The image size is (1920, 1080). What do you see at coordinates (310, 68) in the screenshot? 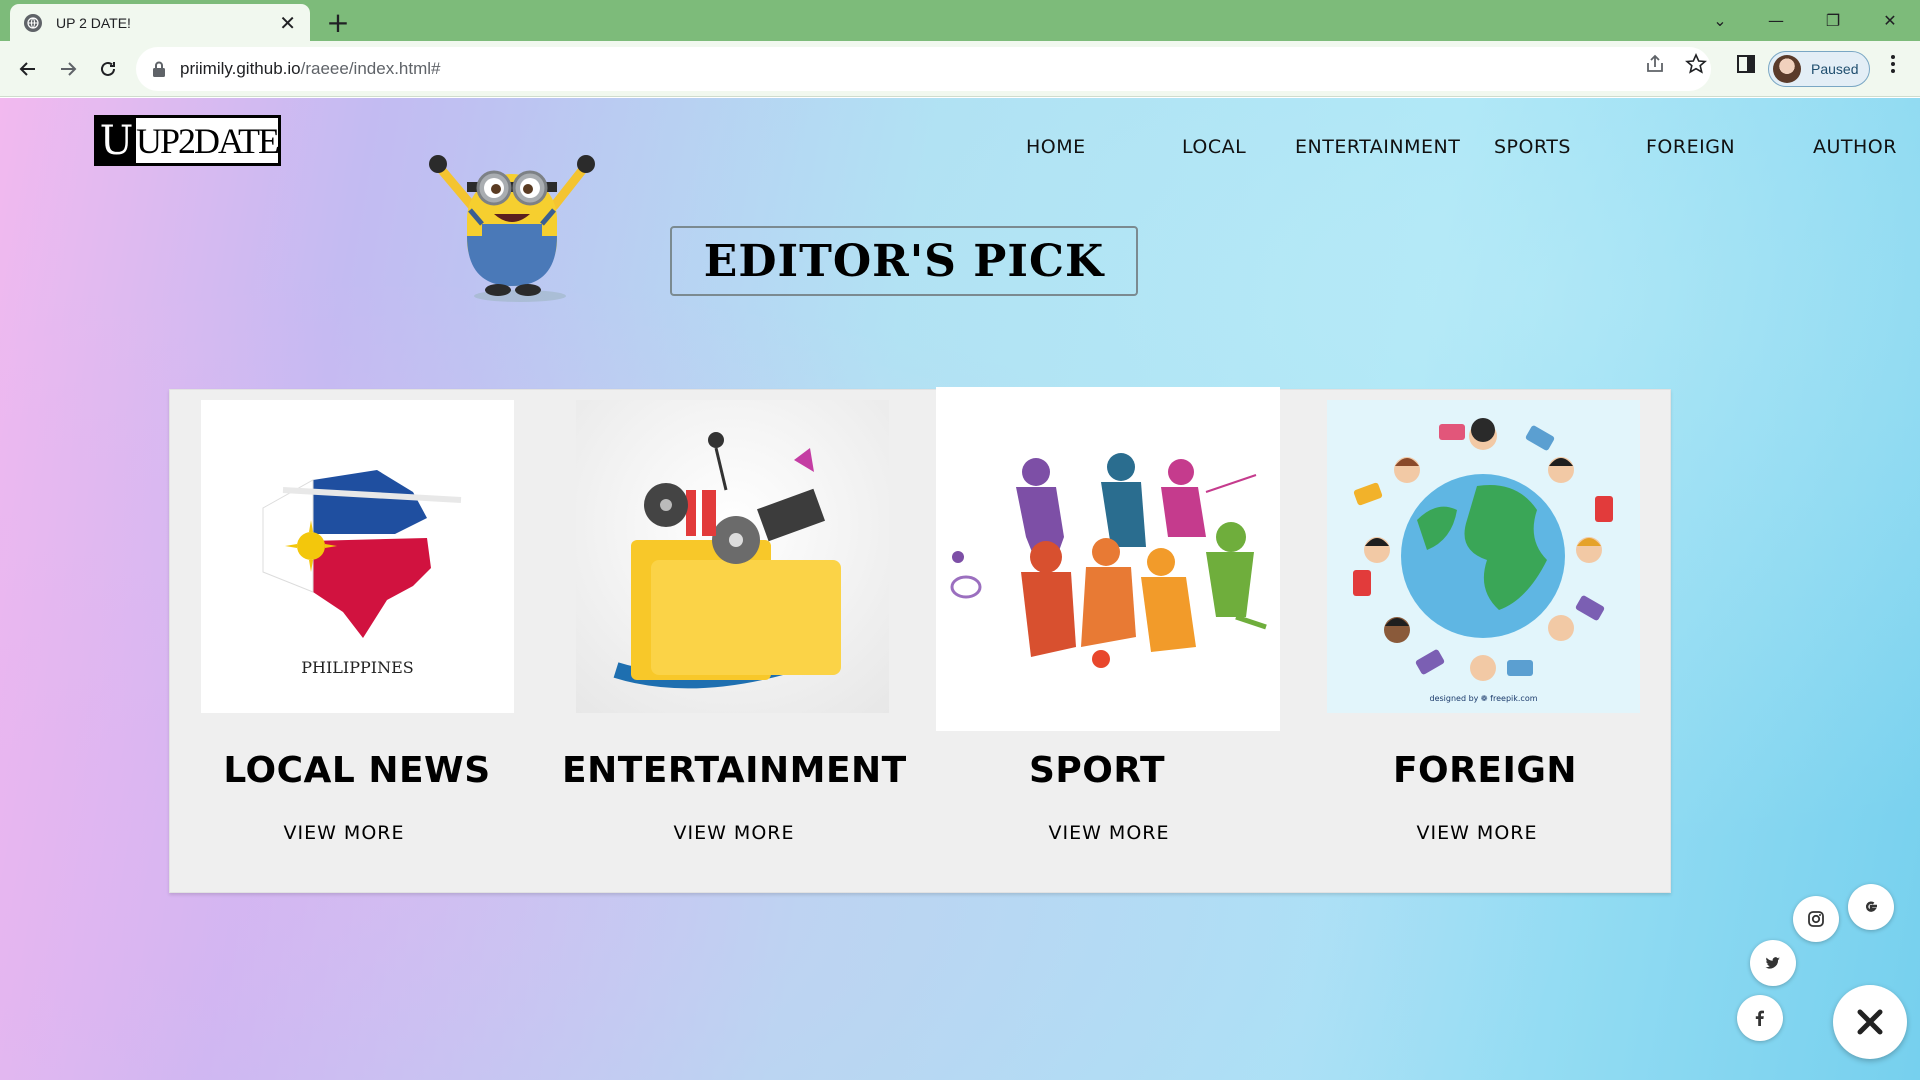
I see `url-text: priimily.github.io/raeee/index.html#` at bounding box center [310, 68].